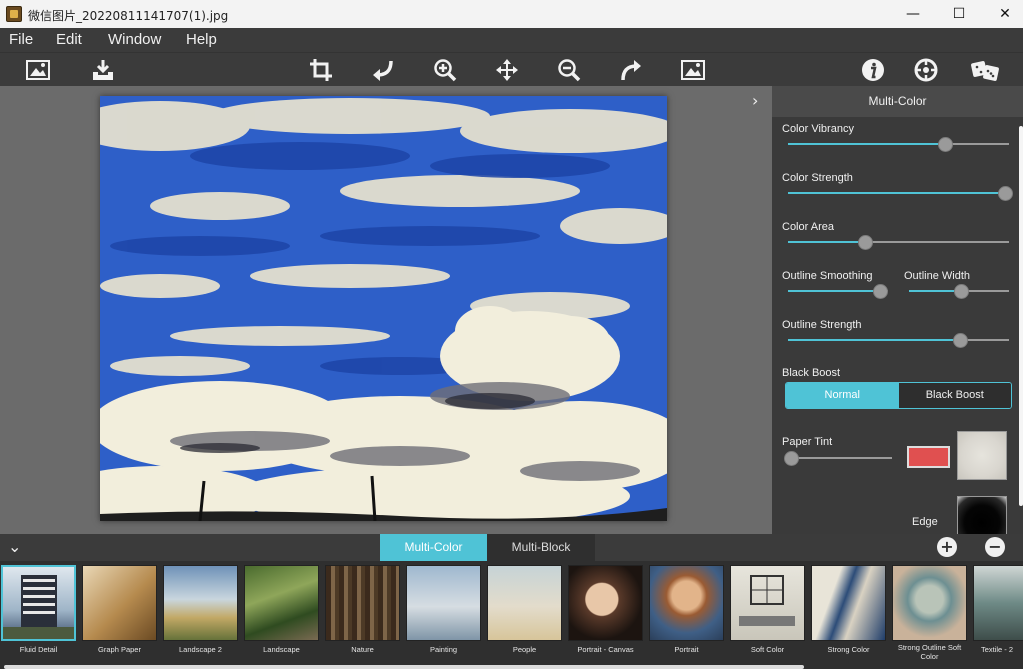 The image size is (1023, 669). Describe the element at coordinates (281, 649) in the screenshot. I see `preset-label: Landscape` at that location.